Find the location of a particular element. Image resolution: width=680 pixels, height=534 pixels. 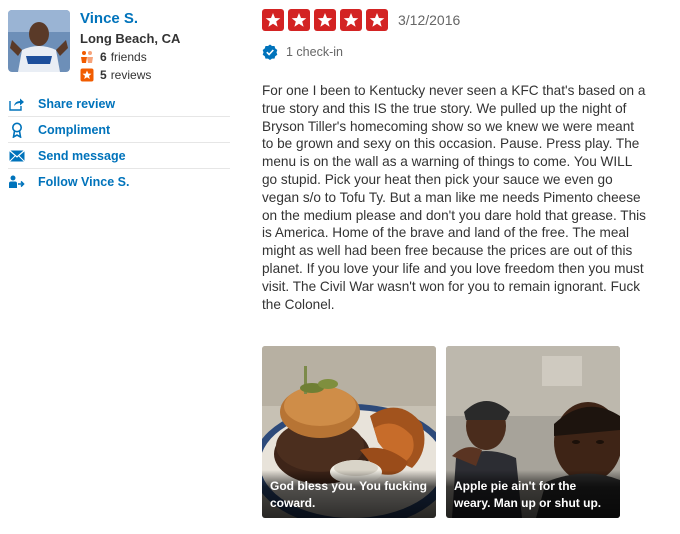

share-review-link: Share review is located at coordinates (119, 104).